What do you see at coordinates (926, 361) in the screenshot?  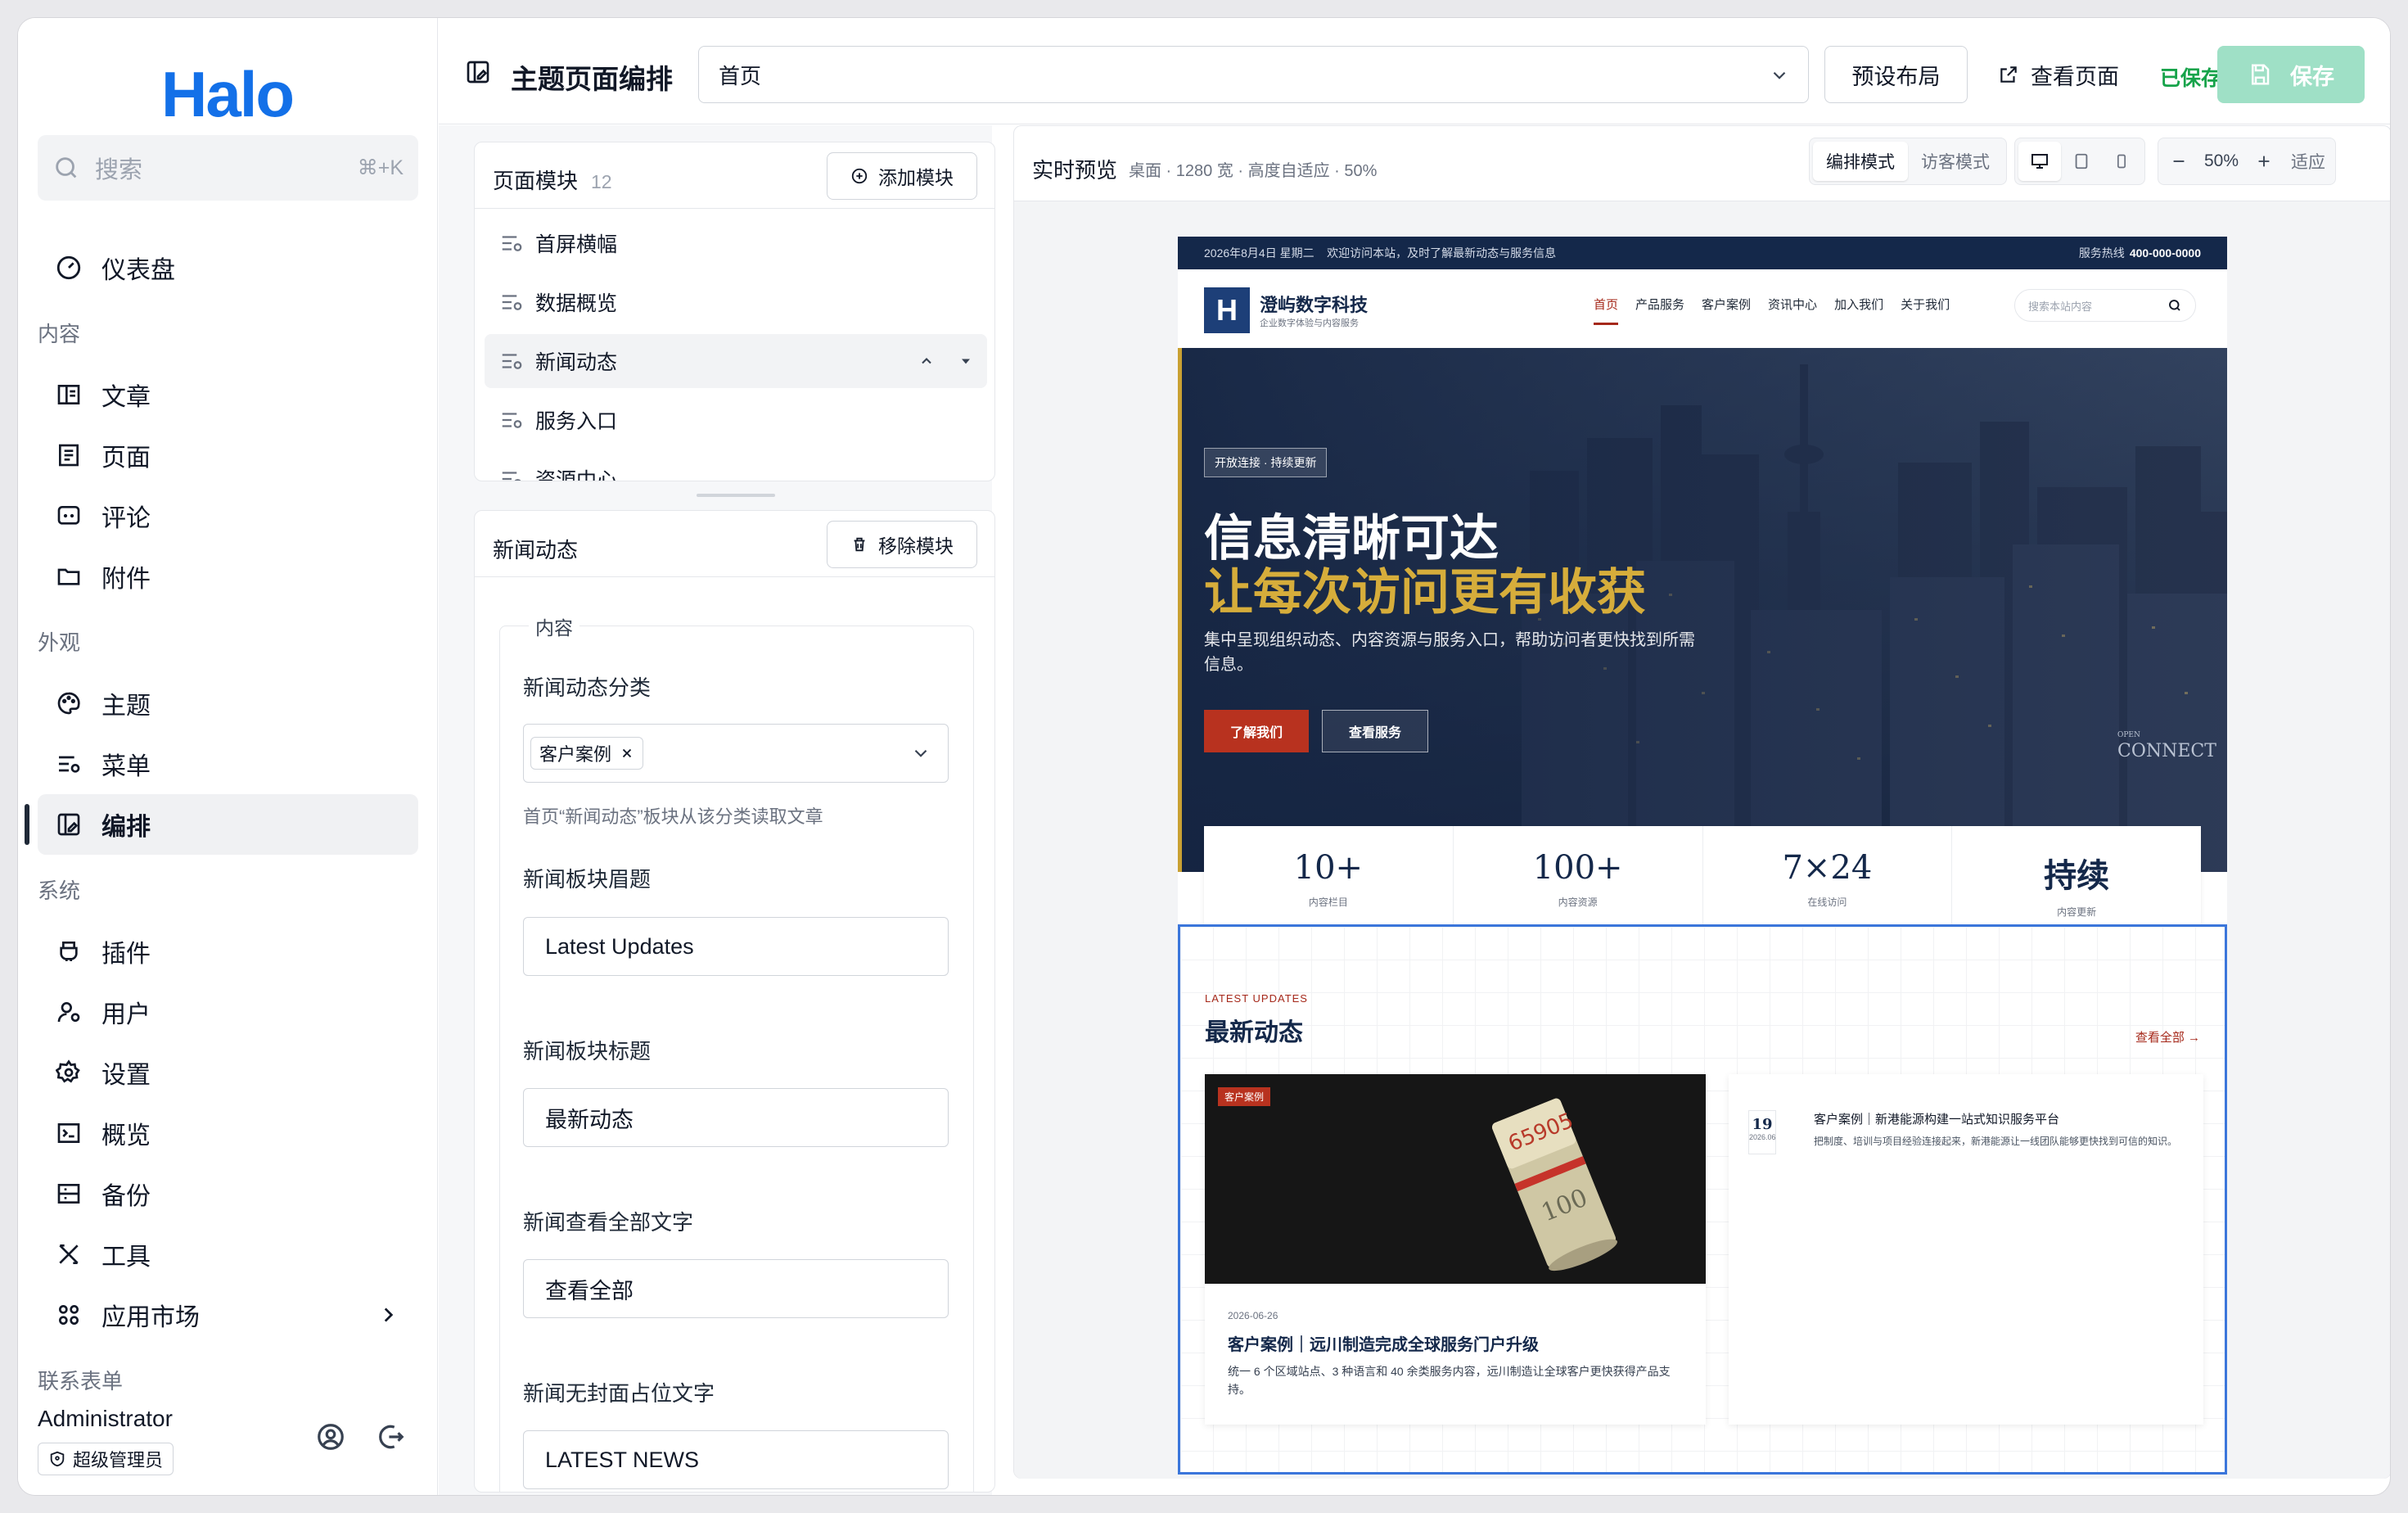 I see `move-up-icon` at bounding box center [926, 361].